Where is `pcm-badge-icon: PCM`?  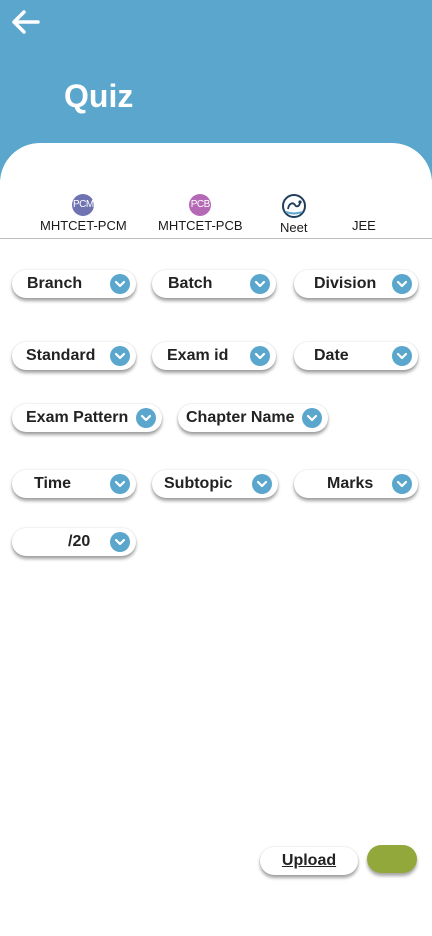 pcm-badge-icon: PCM is located at coordinates (83, 205).